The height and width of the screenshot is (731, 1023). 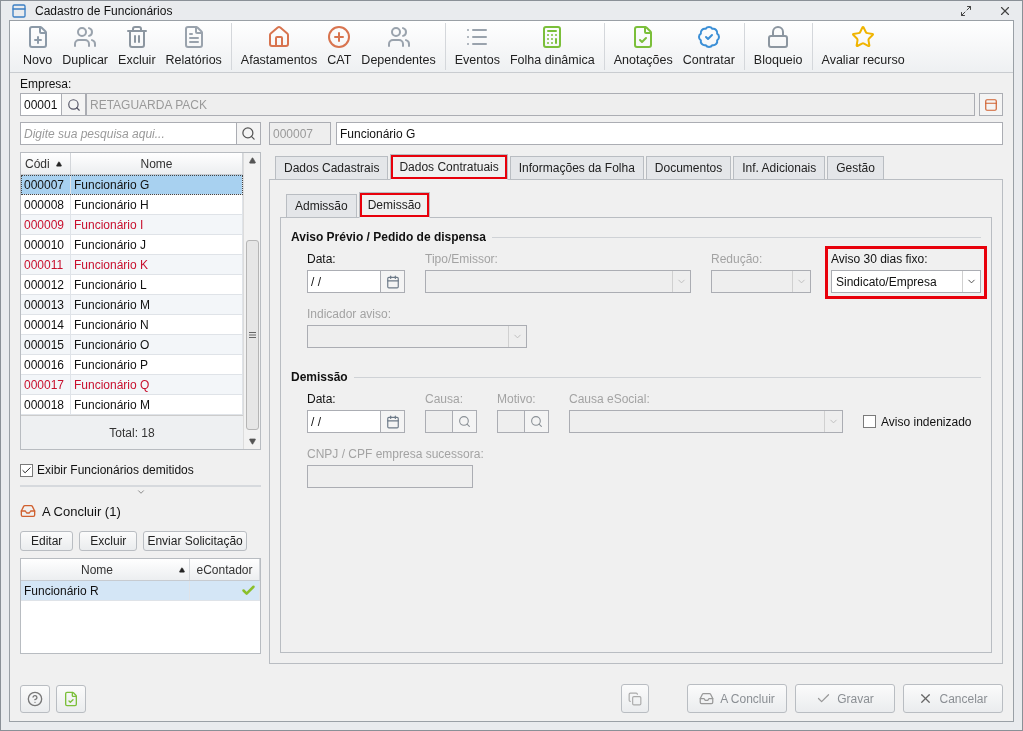 What do you see at coordinates (46, 364) in the screenshot?
I see `table-cell: 000016` at bounding box center [46, 364].